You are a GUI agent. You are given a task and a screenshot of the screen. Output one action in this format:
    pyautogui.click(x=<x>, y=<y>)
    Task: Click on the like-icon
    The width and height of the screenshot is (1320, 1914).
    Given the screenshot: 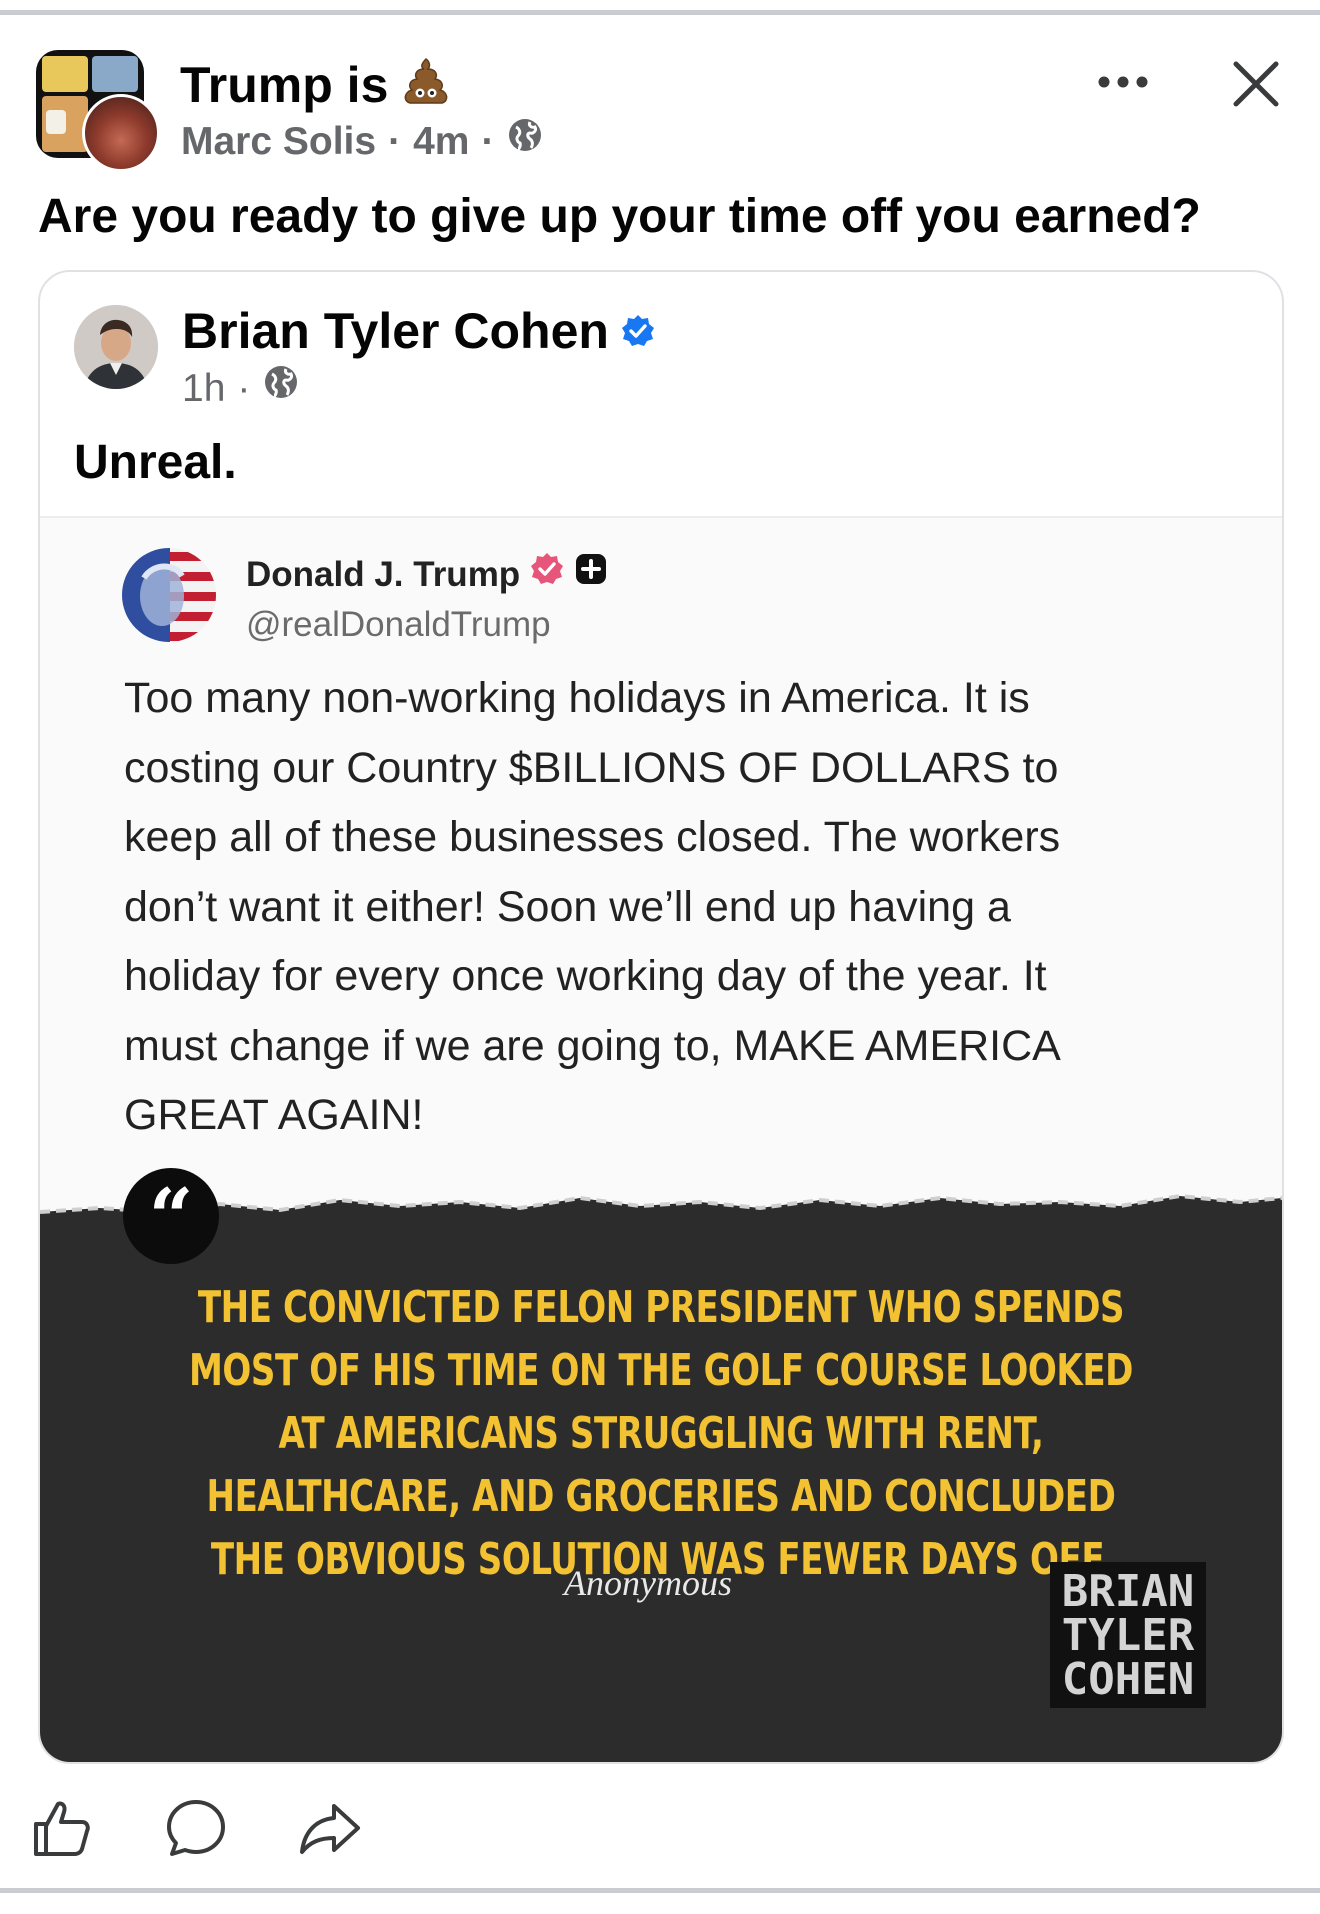 What is the action you would take?
    pyautogui.click(x=62, y=1828)
    